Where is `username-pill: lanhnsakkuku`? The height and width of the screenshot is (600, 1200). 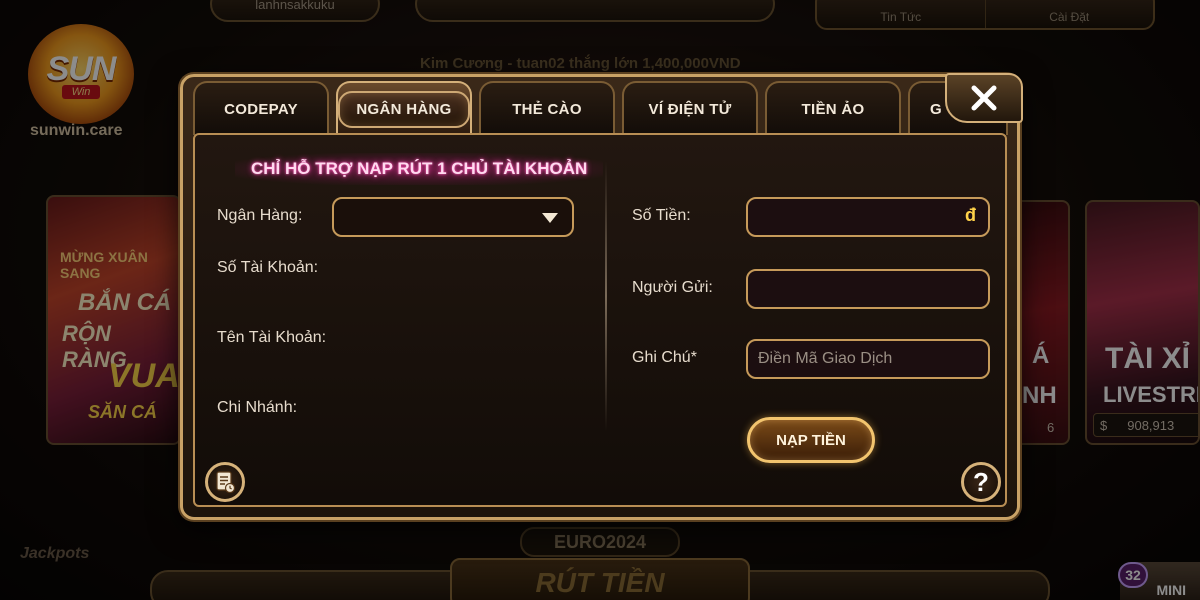 username-pill: lanhnsakkuku is located at coordinates (295, 11).